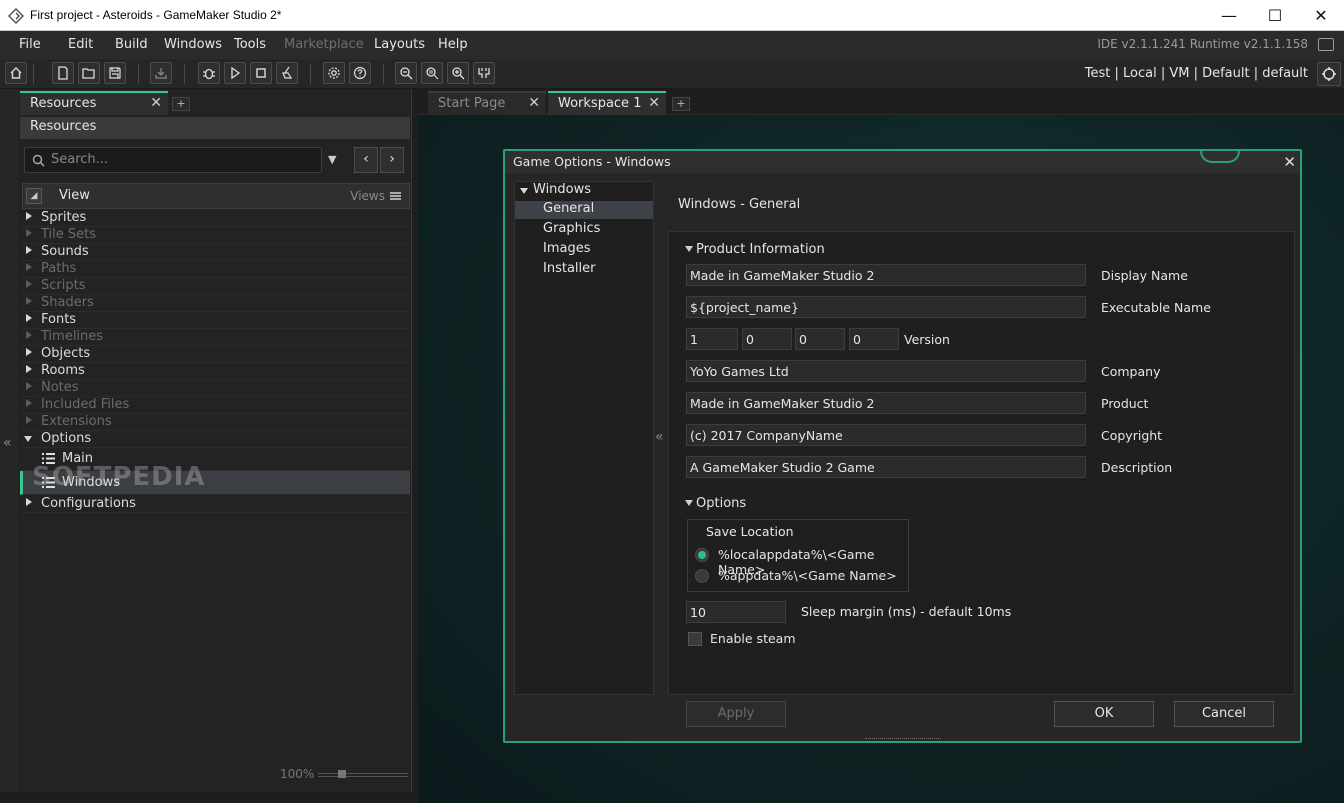  What do you see at coordinates (874, 339) in the screenshot?
I see `version-revision-field` at bounding box center [874, 339].